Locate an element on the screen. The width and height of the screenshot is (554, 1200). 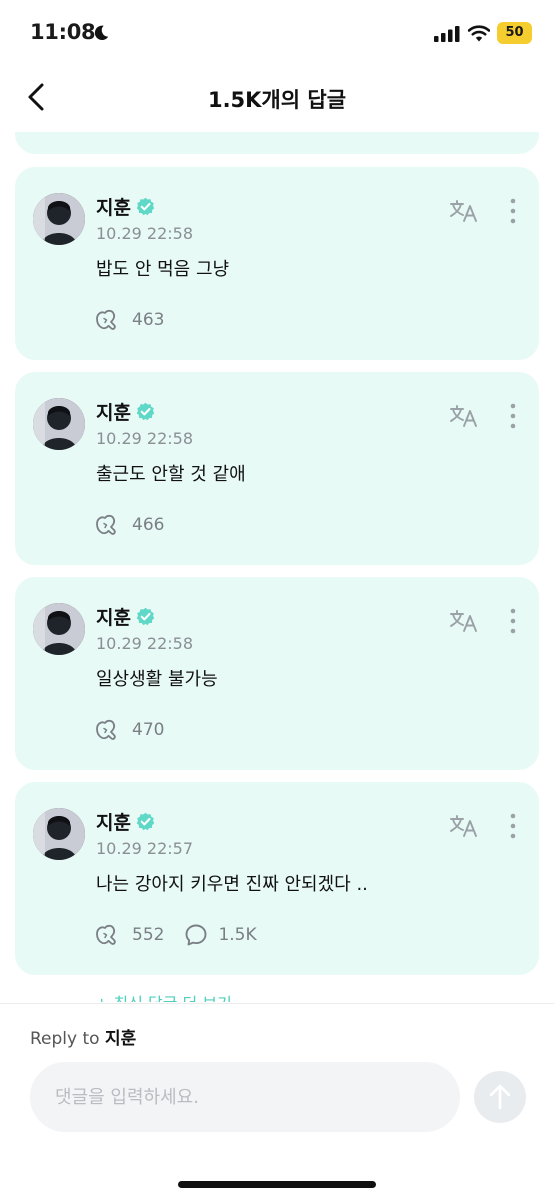
speech-bubble-icon is located at coordinates (196, 935).